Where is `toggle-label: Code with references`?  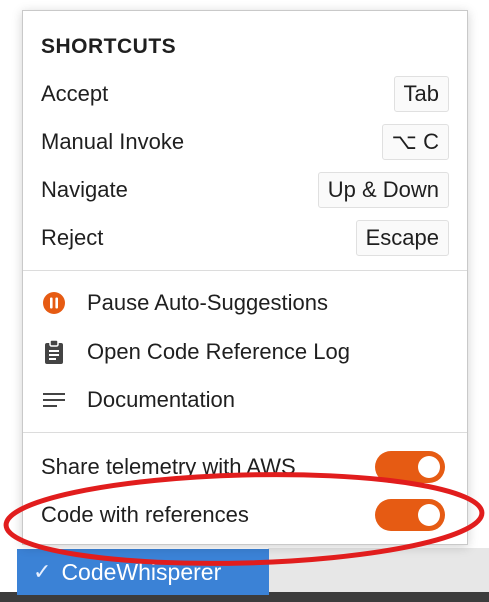
toggle-label: Code with references is located at coordinates (145, 514).